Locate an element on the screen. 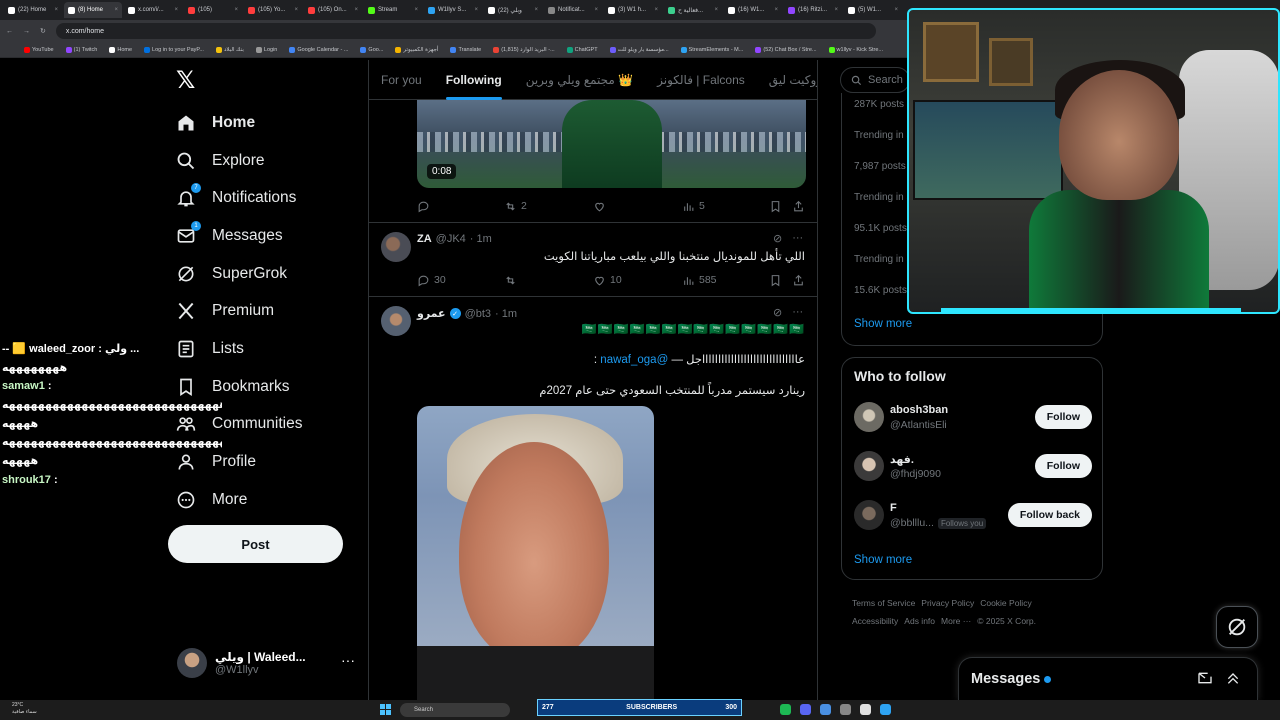  timeline-tab: روكيت ليق | RL is located at coordinates (787, 80).